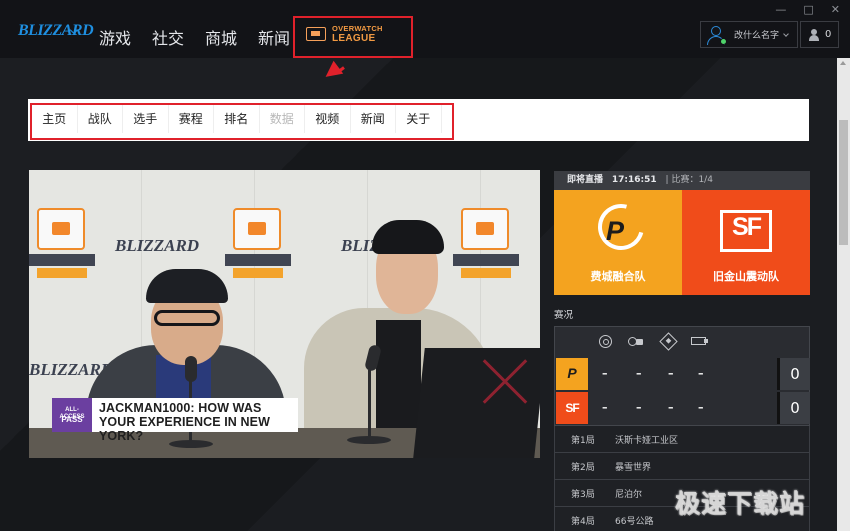 The height and width of the screenshot is (531, 850). What do you see at coordinates (583, 494) in the screenshot?
I see `map-game-number: 第3局` at bounding box center [583, 494].